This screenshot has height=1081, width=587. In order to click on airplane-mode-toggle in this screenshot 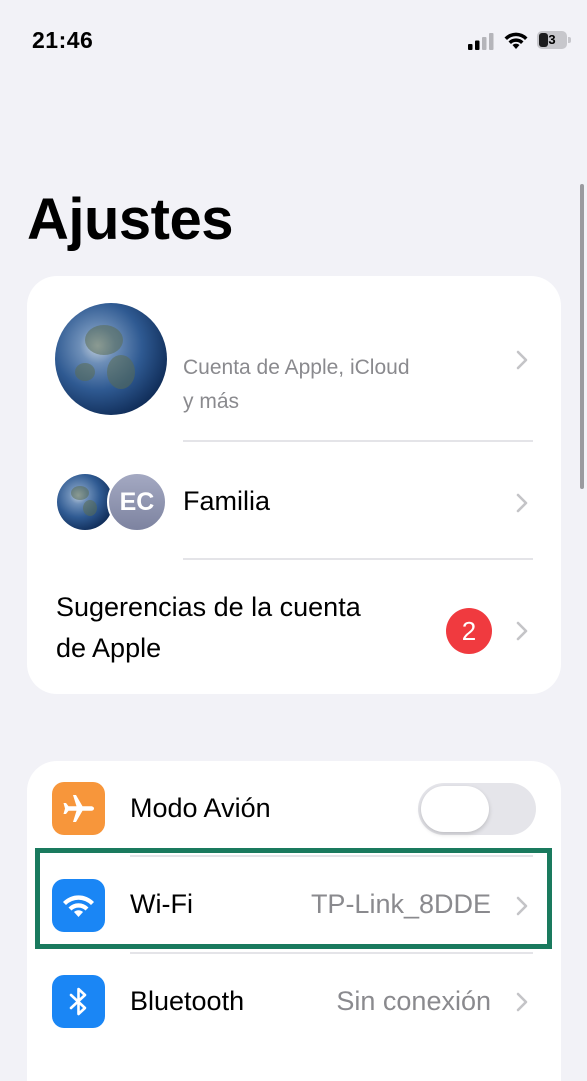, I will do `click(477, 809)`.